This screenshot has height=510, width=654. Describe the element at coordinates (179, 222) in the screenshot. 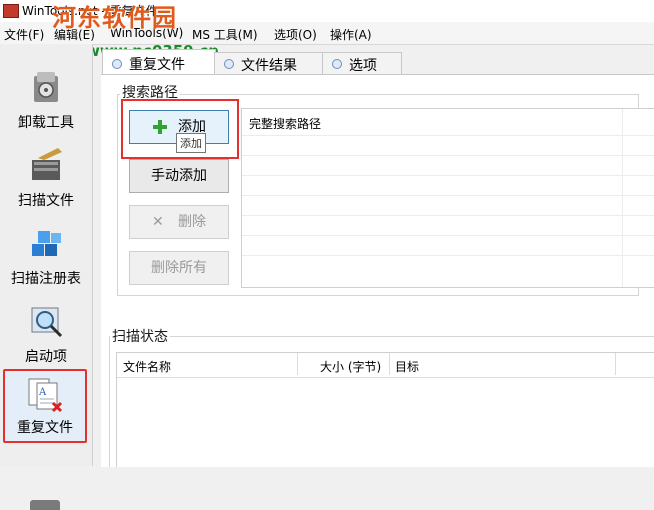

I see `delete-button: ✕ 删除` at that location.